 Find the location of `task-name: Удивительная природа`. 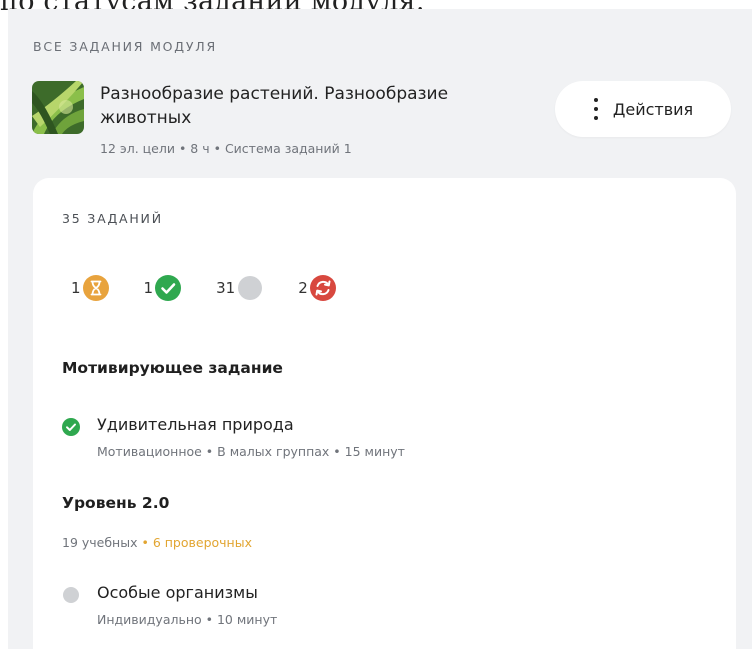

task-name: Удивительная природа is located at coordinates (195, 424).